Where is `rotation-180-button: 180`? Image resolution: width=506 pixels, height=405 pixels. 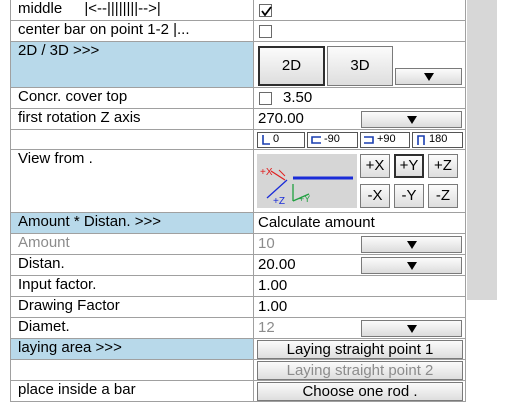 rotation-180-button: 180 is located at coordinates (437, 140).